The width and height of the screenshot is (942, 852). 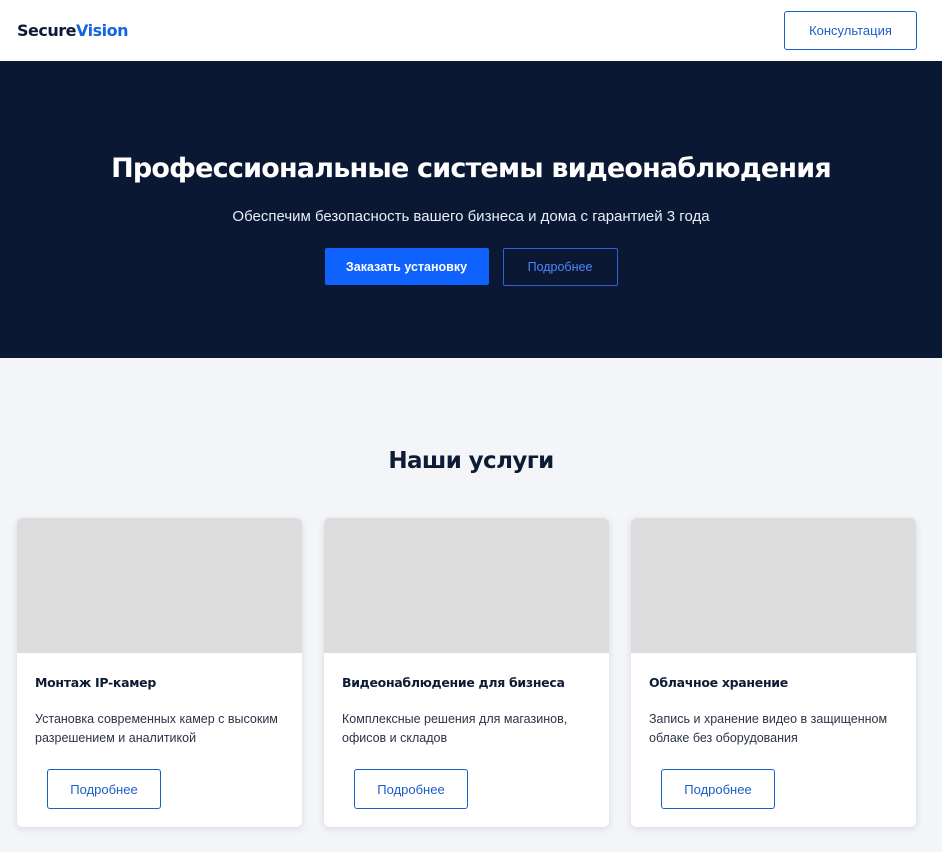 I want to click on hero-title: Профессиональные системы видеонаблюдения, so click(x=471, y=168).